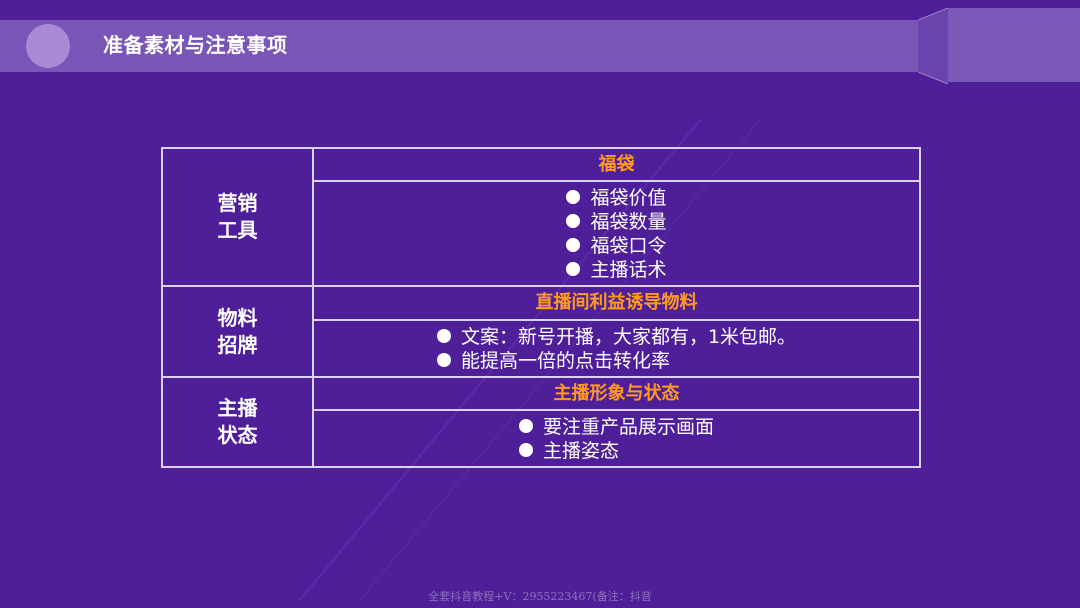  I want to click on category-cell: 主播 状态, so click(237, 422).